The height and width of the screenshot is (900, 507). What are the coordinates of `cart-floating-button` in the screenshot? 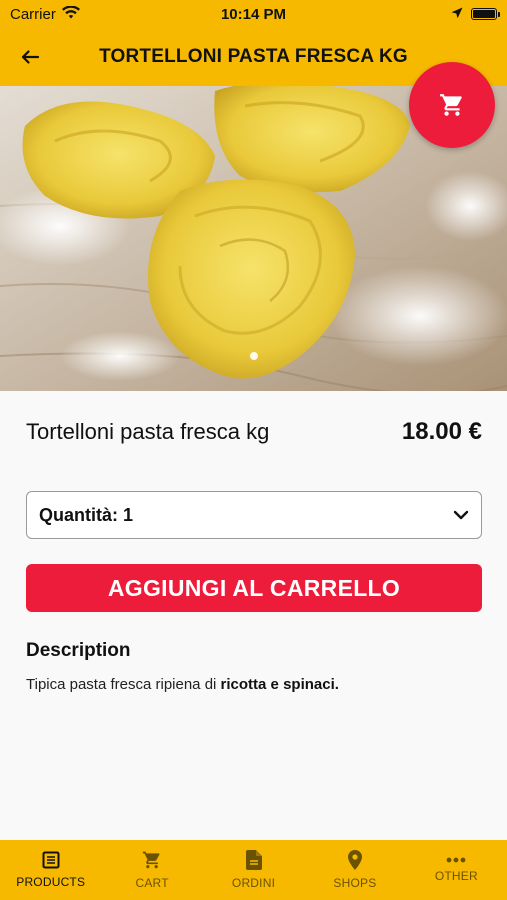 It's located at (452, 105).